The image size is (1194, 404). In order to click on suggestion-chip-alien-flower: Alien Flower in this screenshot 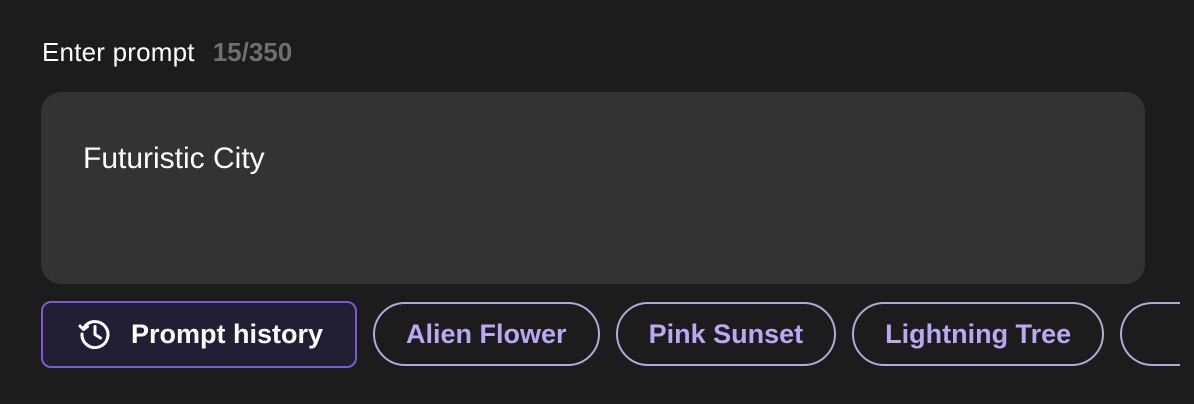, I will do `click(486, 334)`.